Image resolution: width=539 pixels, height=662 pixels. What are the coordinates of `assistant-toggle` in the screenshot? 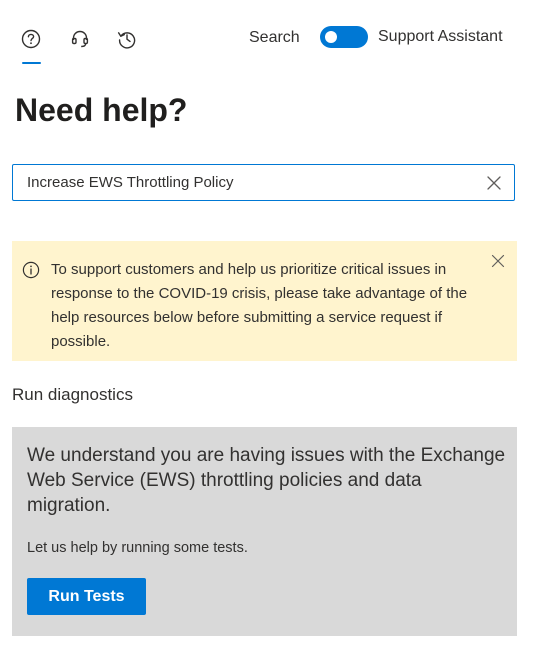 It's located at (344, 37).